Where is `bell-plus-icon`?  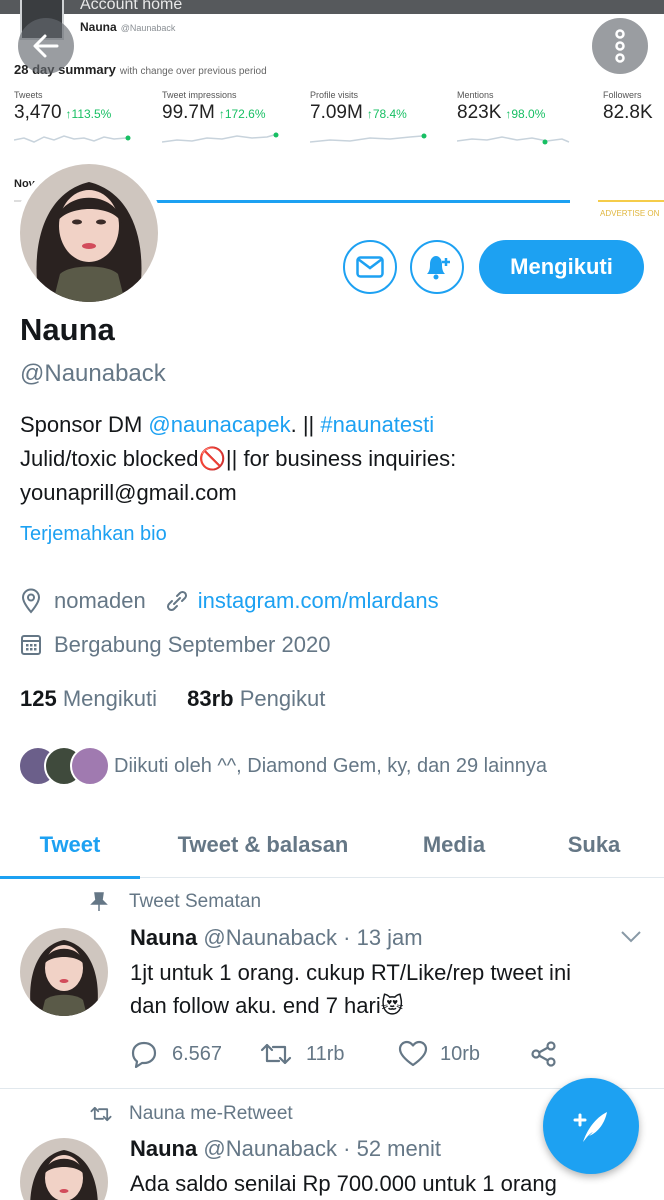 bell-plus-icon is located at coordinates (438, 268).